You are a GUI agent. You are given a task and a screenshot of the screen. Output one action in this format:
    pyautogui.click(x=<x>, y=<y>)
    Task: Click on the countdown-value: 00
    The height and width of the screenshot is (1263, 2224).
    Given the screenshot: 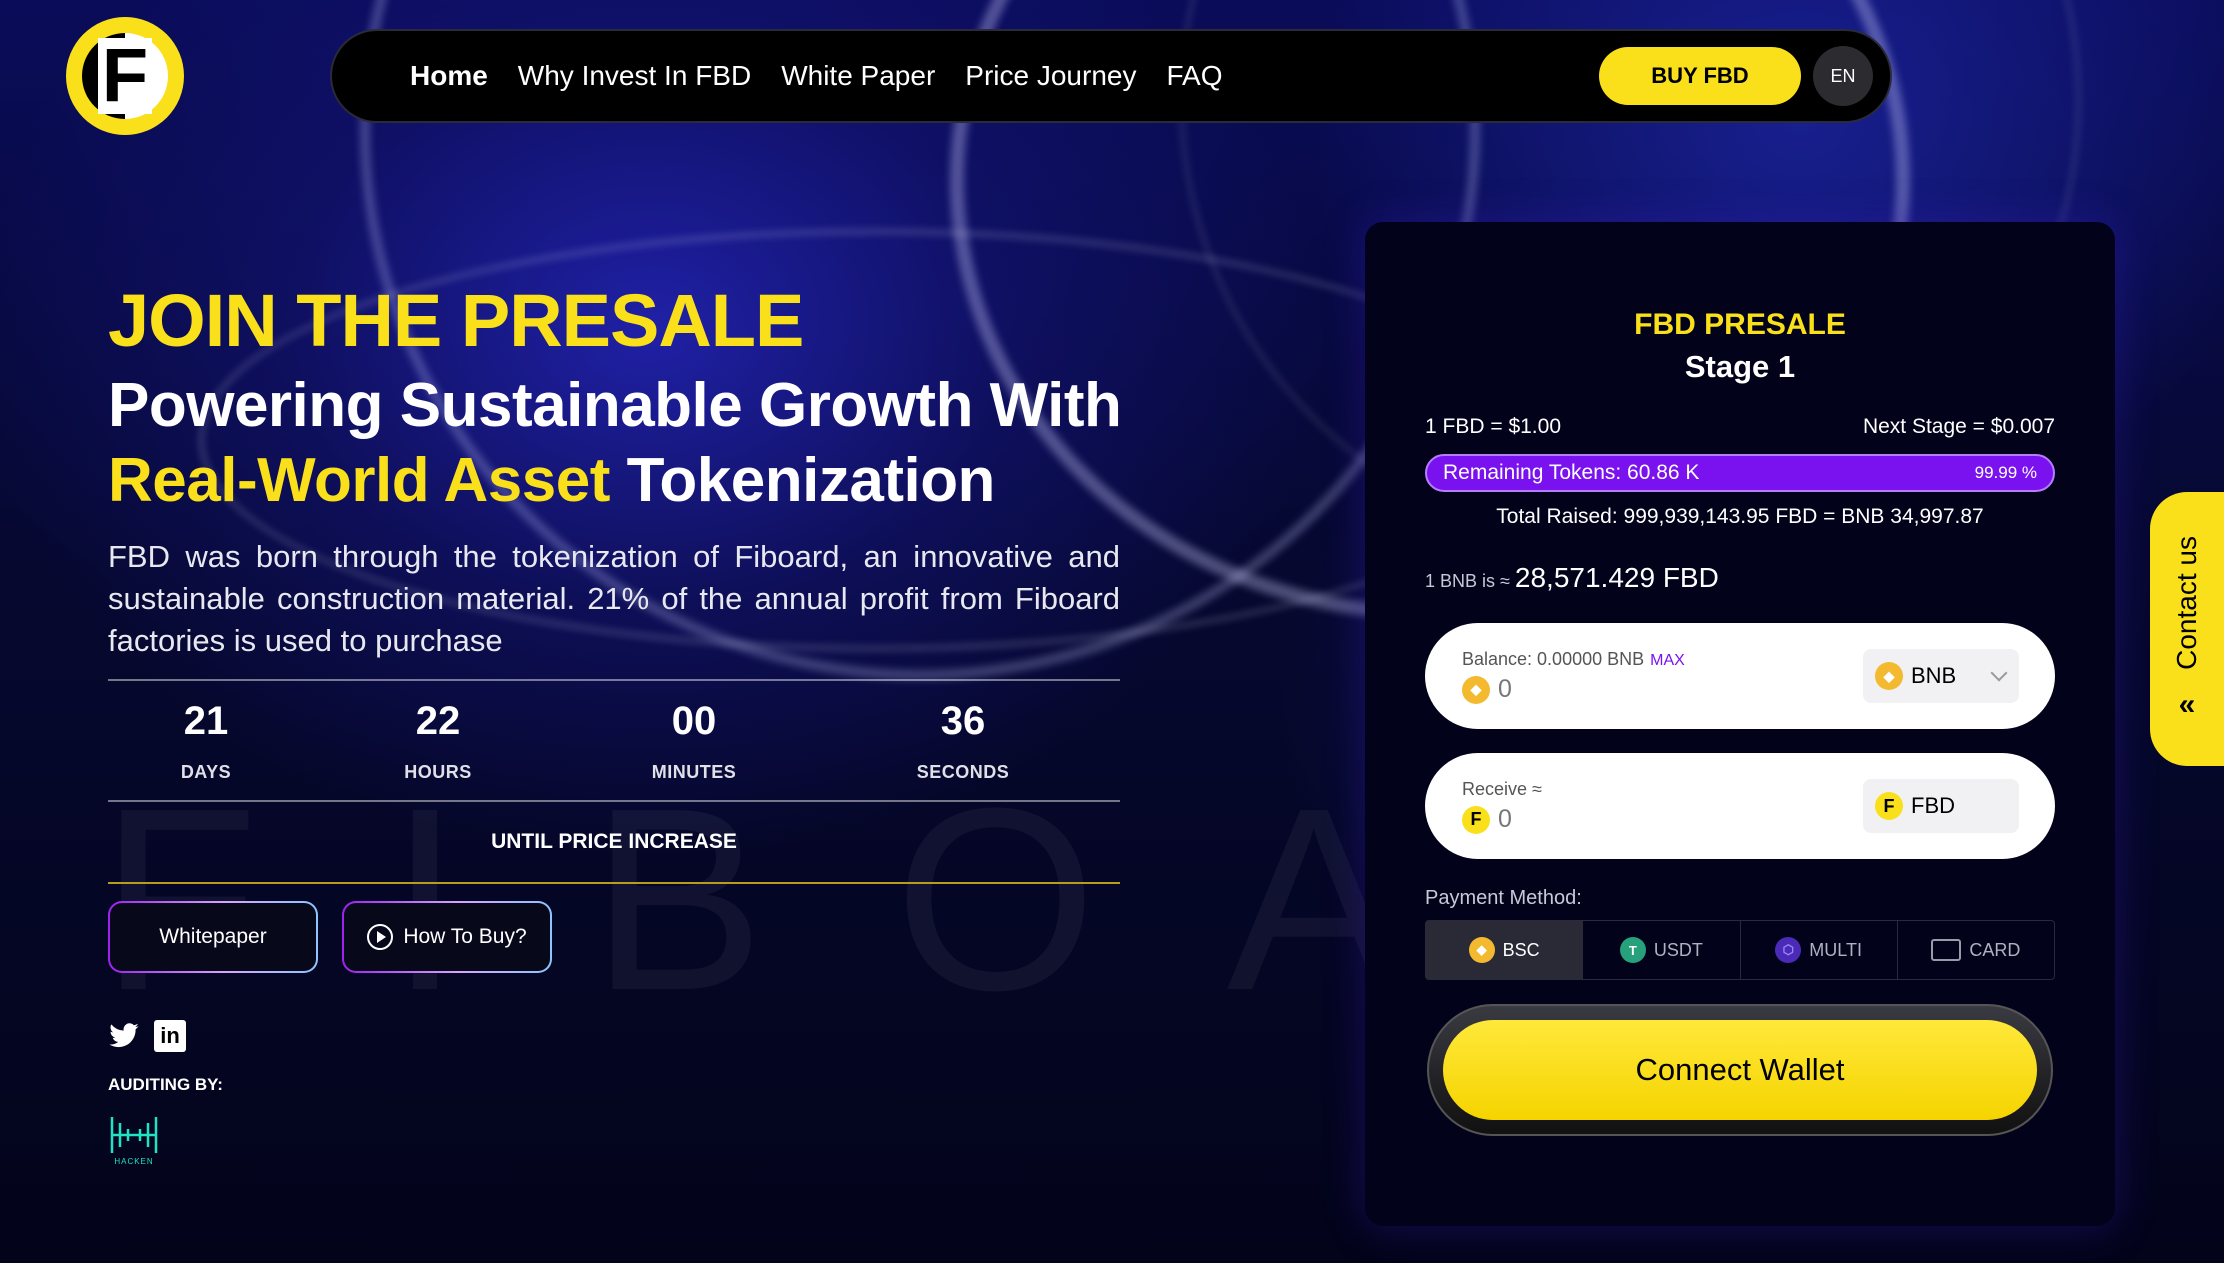 What is the action you would take?
    pyautogui.click(x=694, y=721)
    